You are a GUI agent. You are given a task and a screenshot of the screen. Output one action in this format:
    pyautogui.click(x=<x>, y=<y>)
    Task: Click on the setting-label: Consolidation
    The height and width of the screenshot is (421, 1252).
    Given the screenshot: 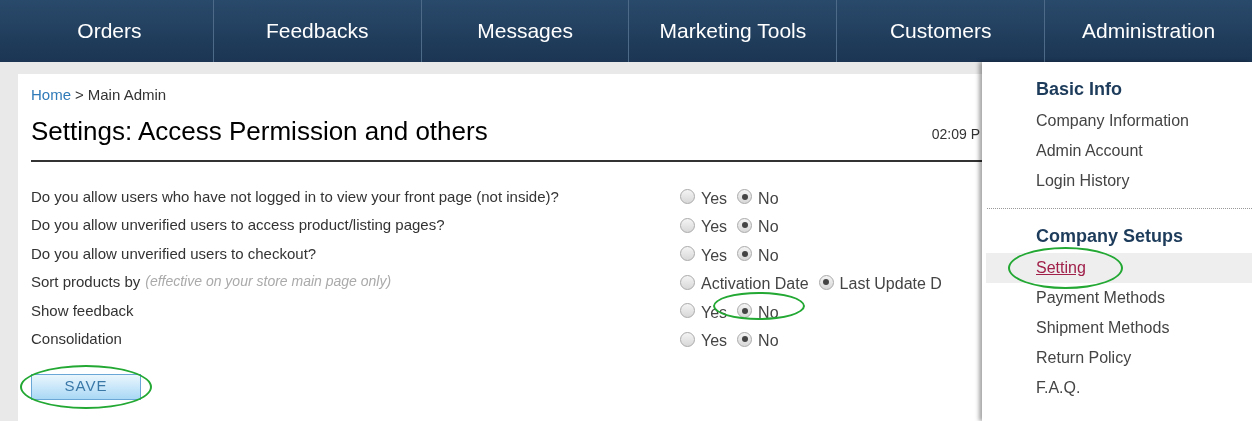 What is the action you would take?
    pyautogui.click(x=76, y=339)
    